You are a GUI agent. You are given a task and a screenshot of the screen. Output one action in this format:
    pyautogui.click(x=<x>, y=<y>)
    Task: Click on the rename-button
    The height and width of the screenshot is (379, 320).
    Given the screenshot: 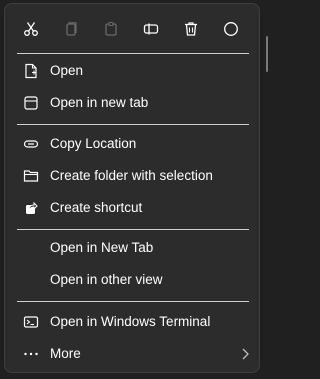 What is the action you would take?
    pyautogui.click(x=151, y=29)
    